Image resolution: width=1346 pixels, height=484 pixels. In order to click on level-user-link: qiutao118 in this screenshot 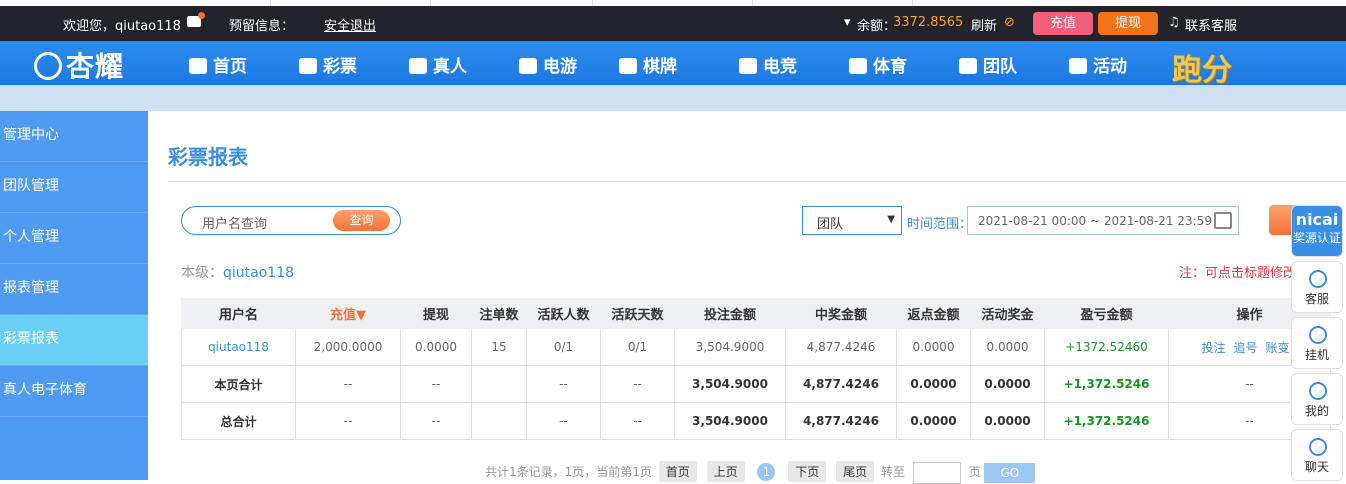, I will do `click(258, 273)`.